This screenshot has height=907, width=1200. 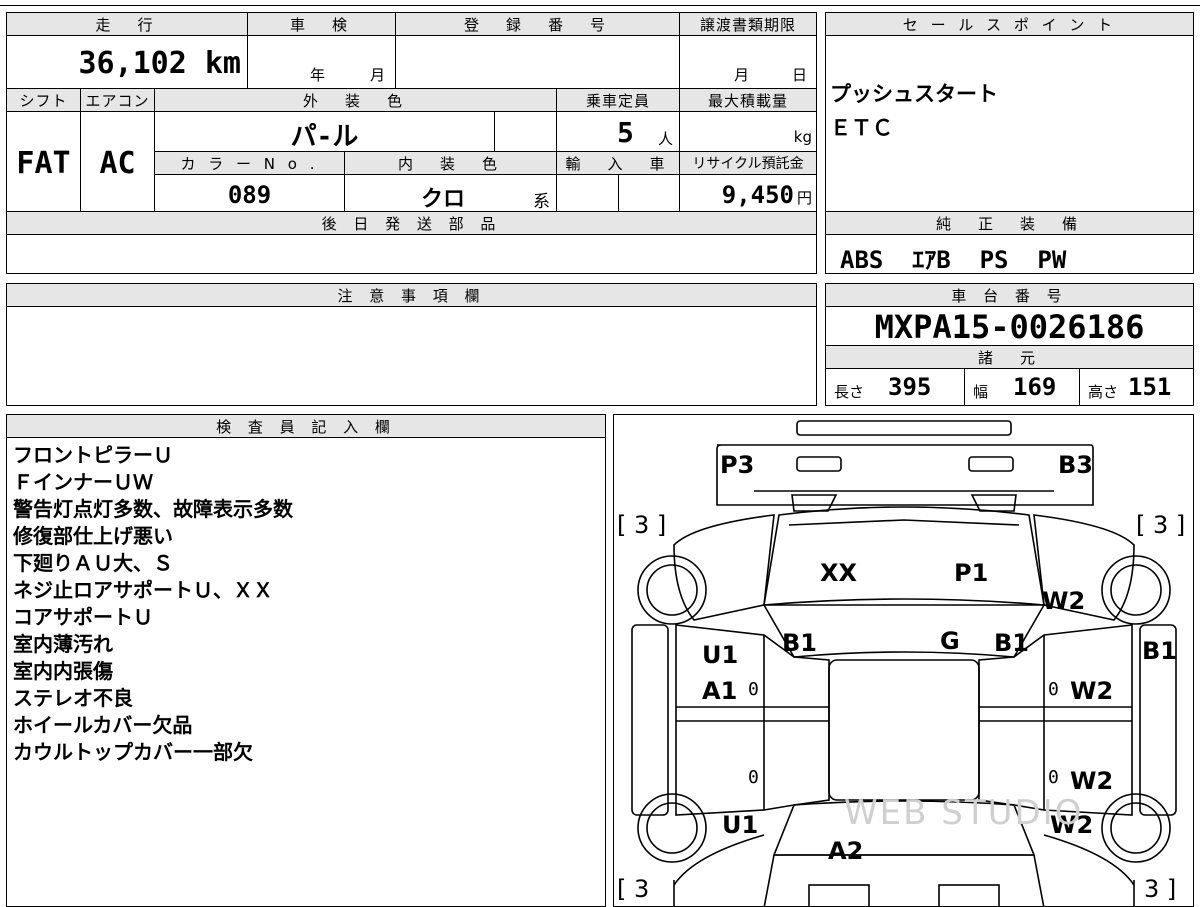 I want to click on mileage-value: 36,102 km, so click(x=159, y=63).